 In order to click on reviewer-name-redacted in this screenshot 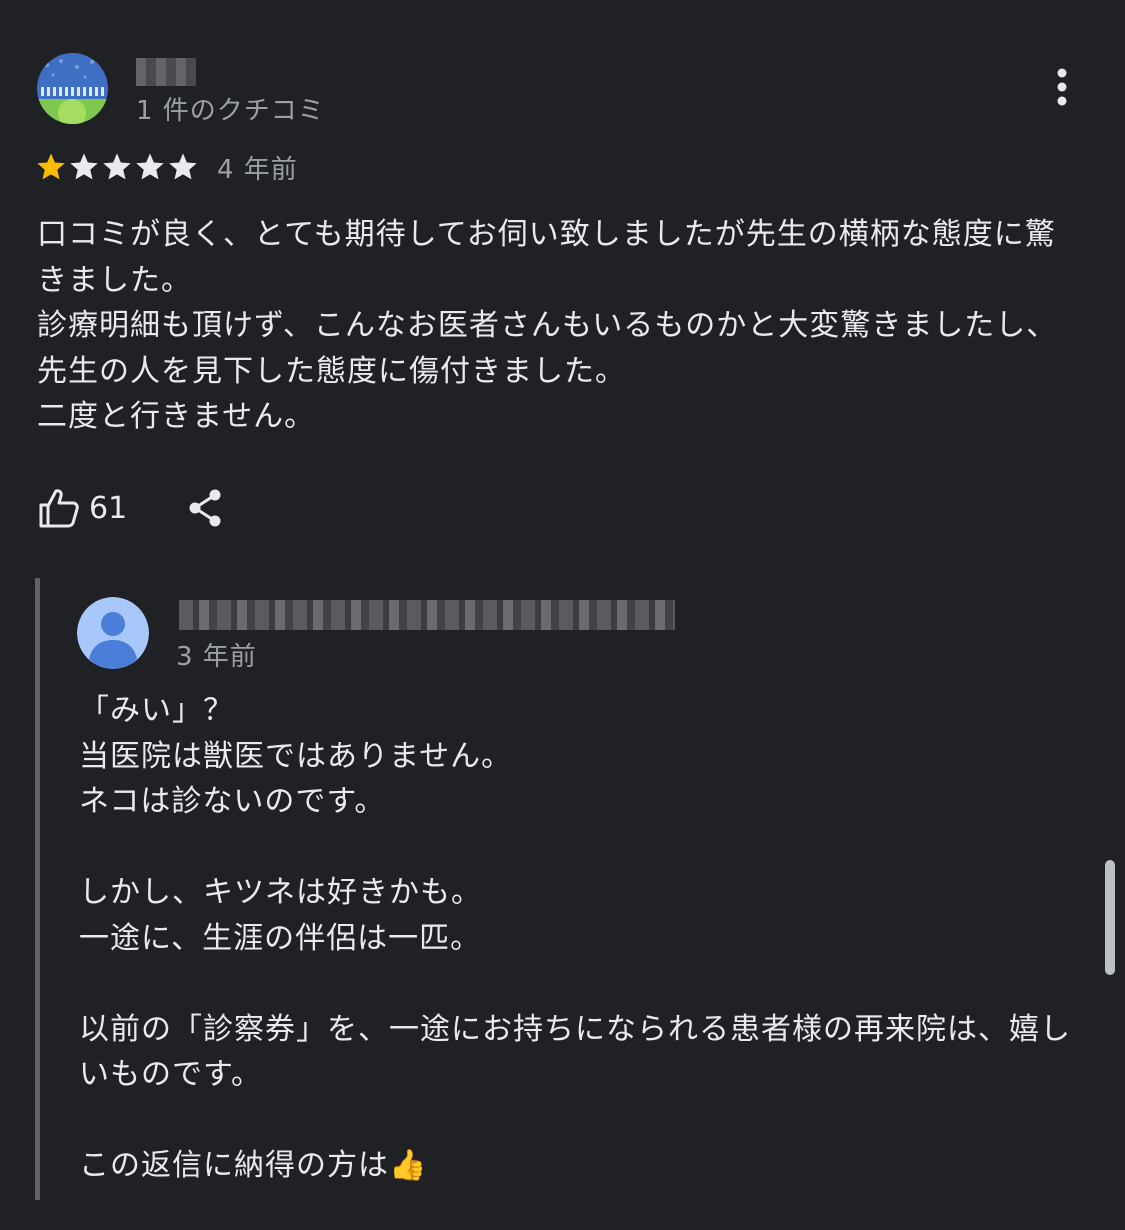, I will do `click(166, 72)`.